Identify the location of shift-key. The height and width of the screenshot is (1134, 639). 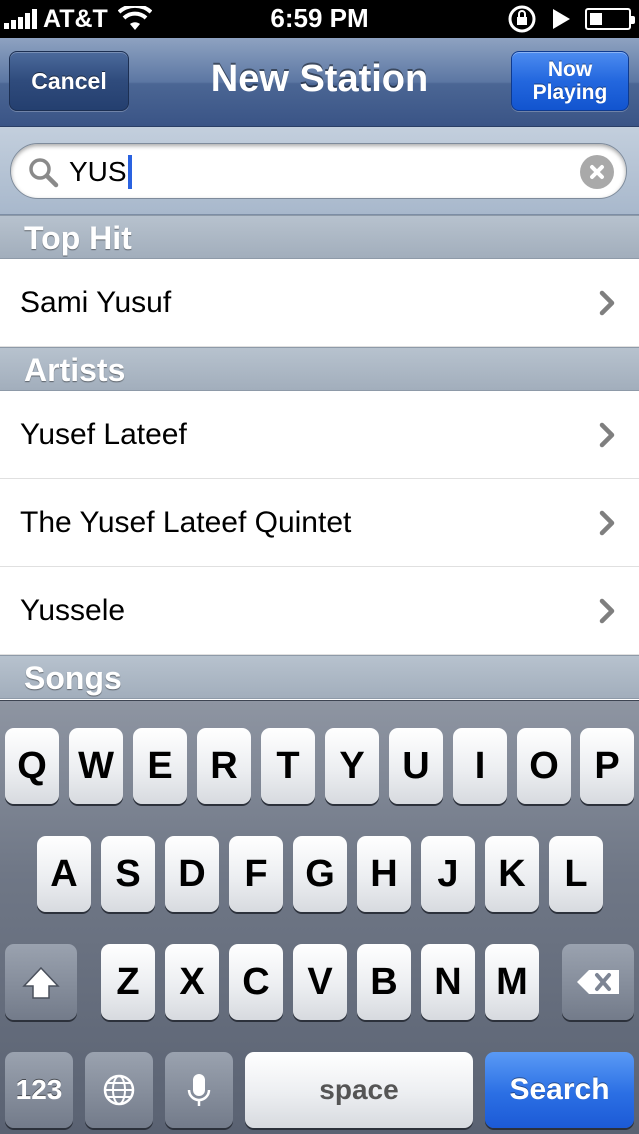
(41, 982).